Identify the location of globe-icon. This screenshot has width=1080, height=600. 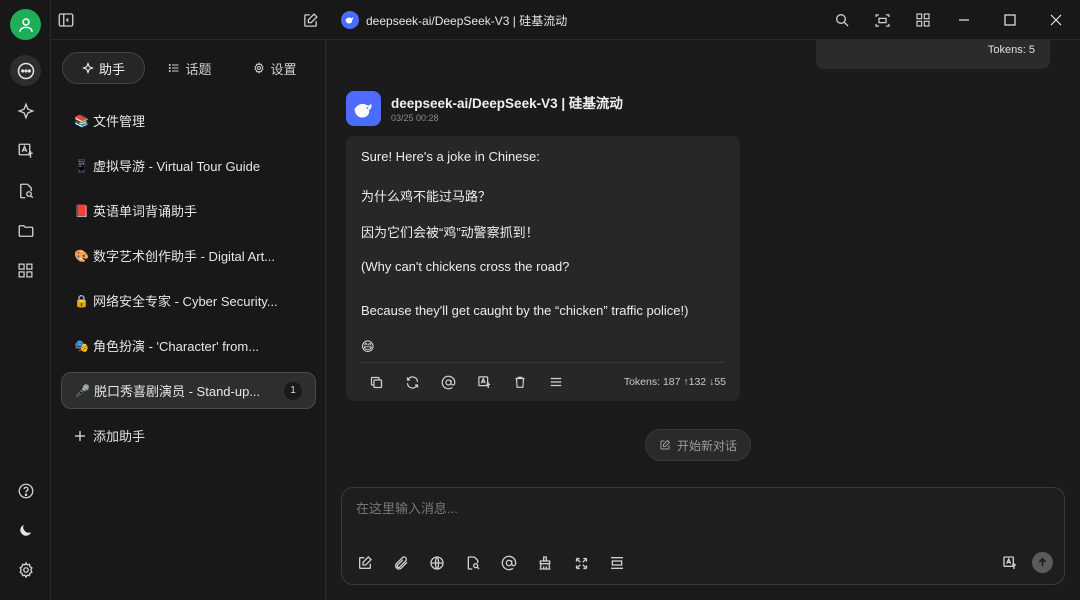
(437, 563).